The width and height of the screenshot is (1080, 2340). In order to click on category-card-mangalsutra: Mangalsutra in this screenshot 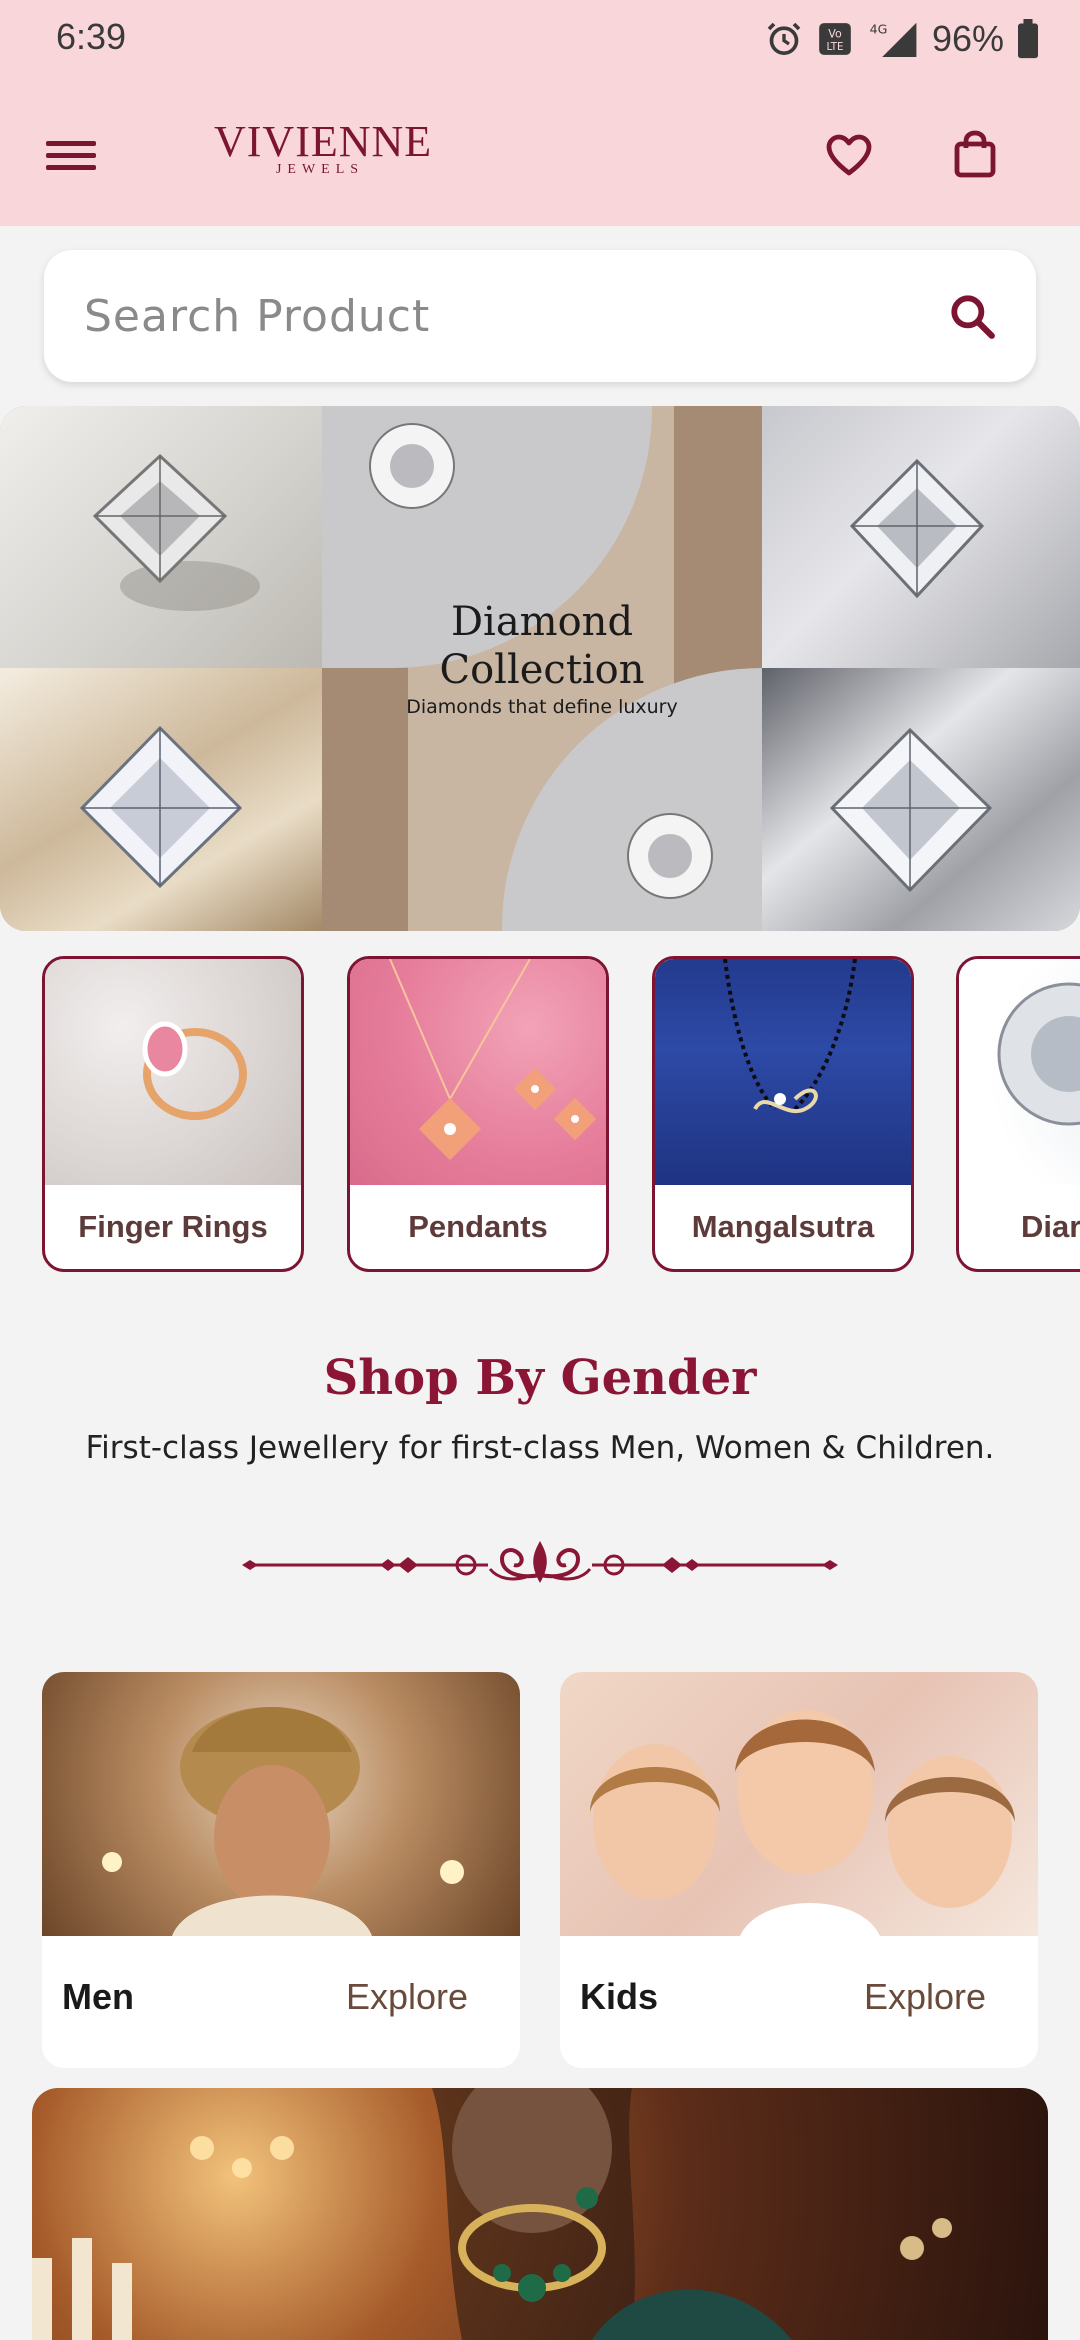, I will do `click(783, 1114)`.